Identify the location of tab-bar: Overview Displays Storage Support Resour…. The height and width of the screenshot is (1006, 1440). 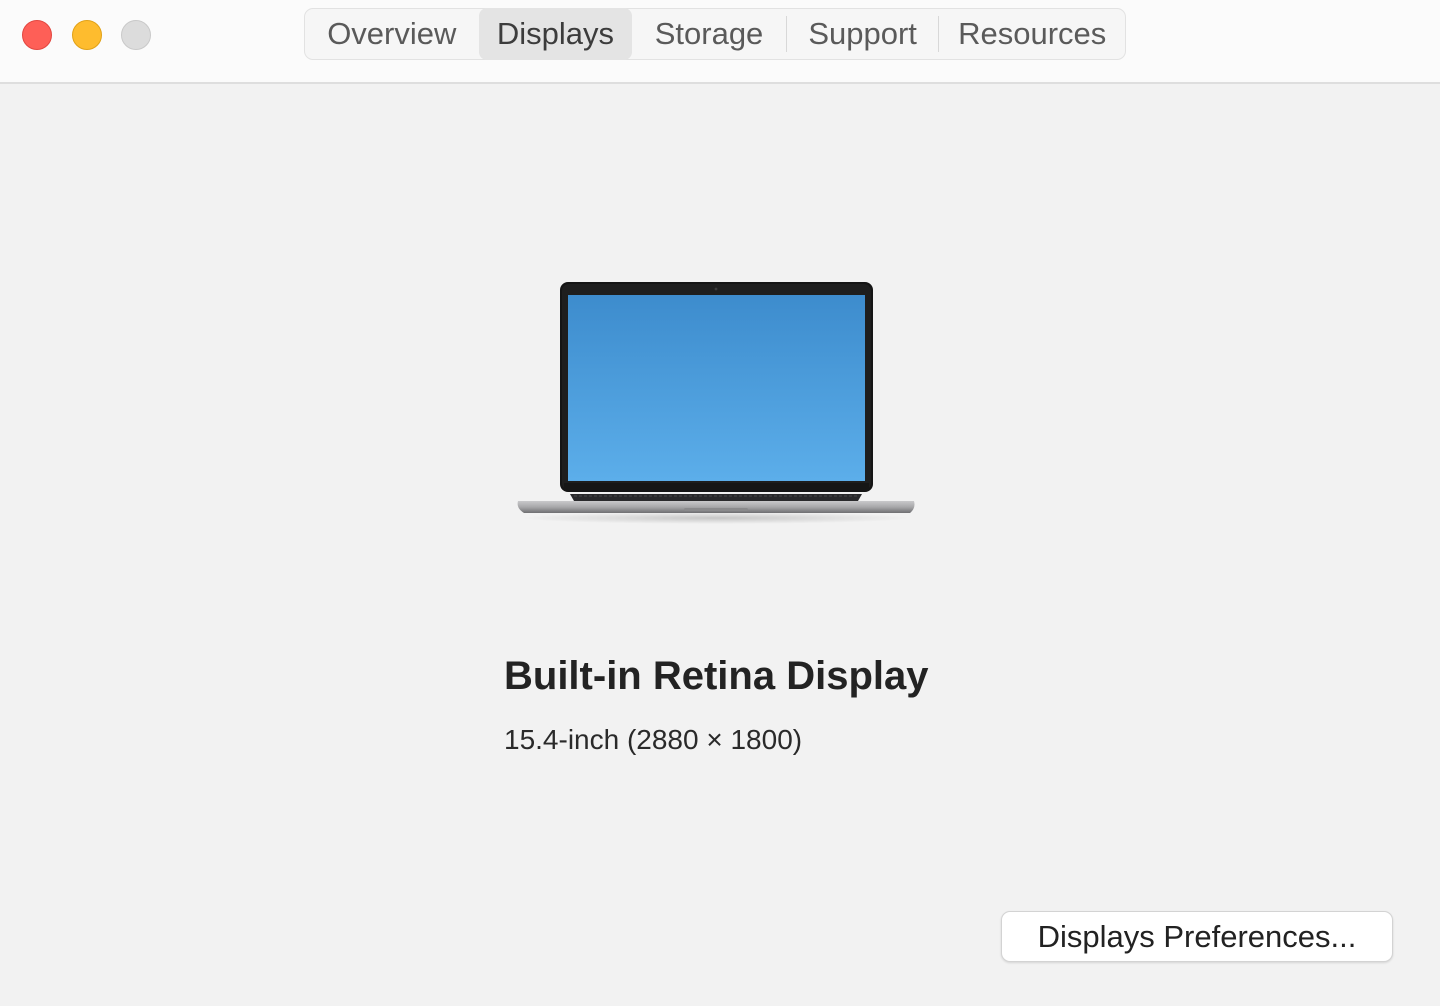
(715, 34).